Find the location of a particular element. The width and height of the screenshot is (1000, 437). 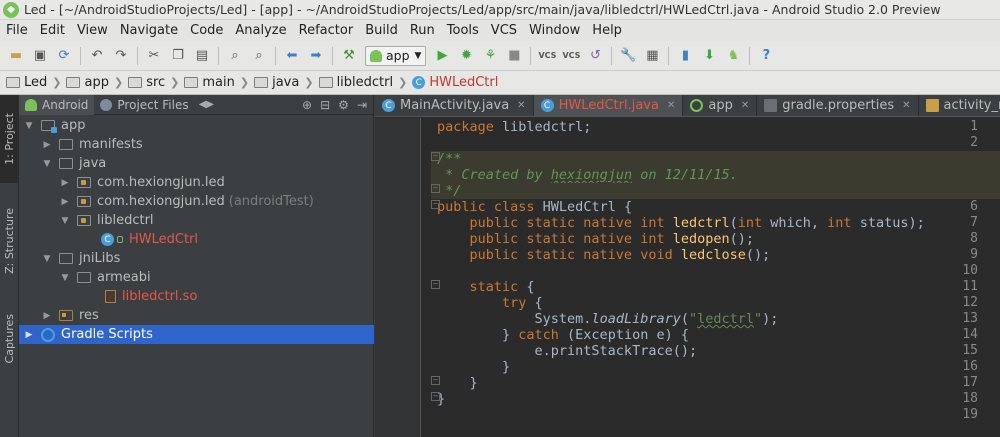

menu-code: Code is located at coordinates (206, 30).